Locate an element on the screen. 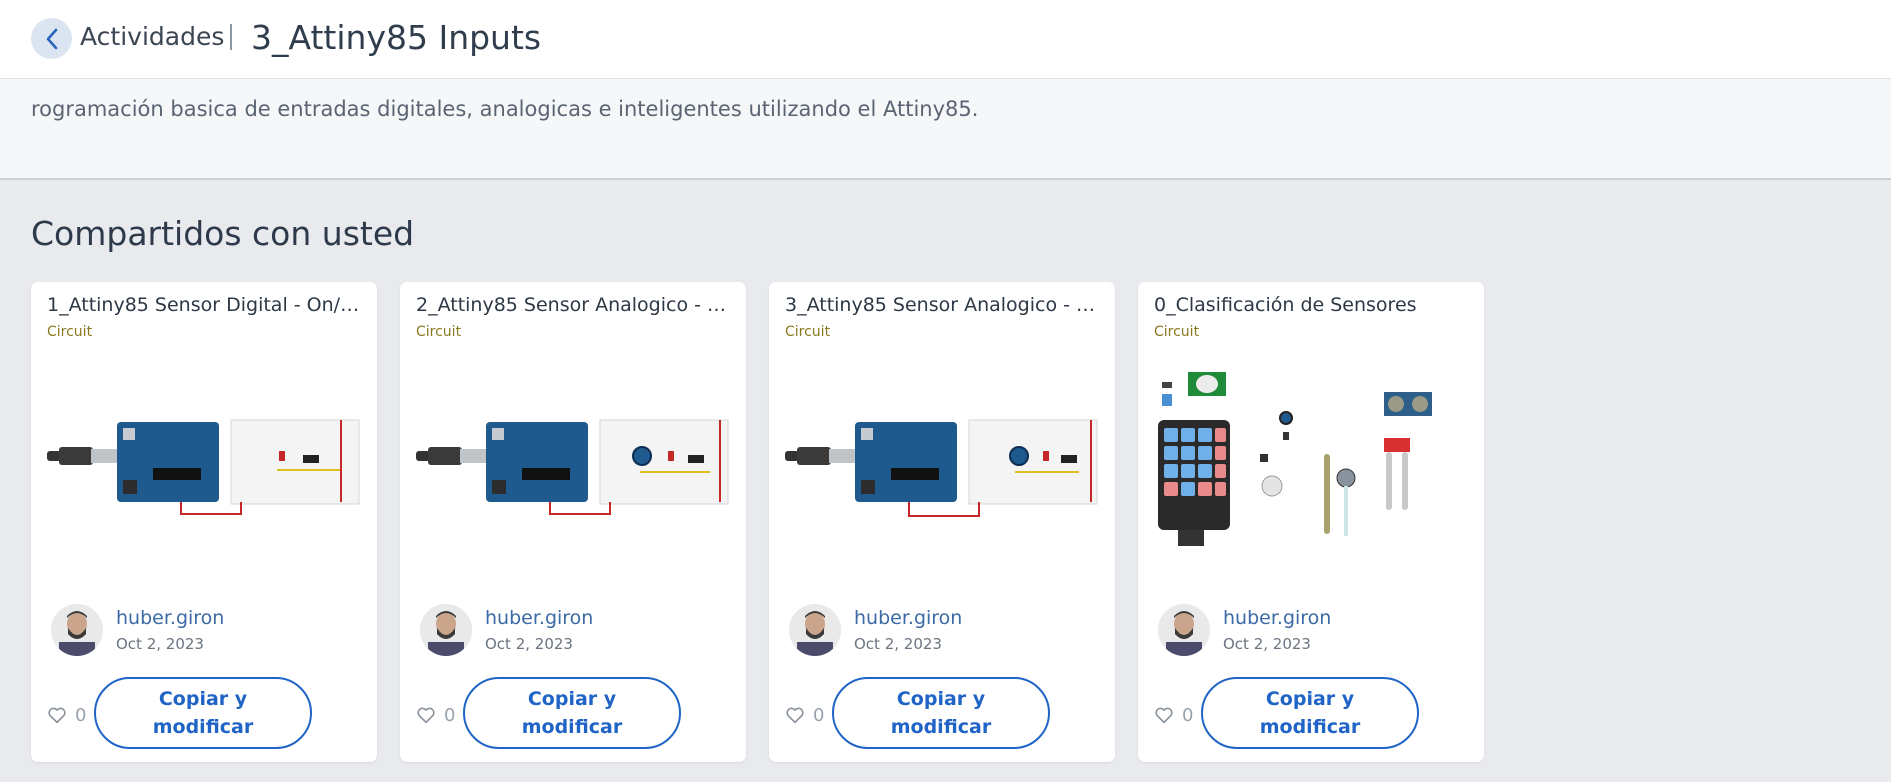 The width and height of the screenshot is (1891, 782). card-title: 2_Attiny85 Sensor Analogico - On/Off is located at coordinates (576, 305).